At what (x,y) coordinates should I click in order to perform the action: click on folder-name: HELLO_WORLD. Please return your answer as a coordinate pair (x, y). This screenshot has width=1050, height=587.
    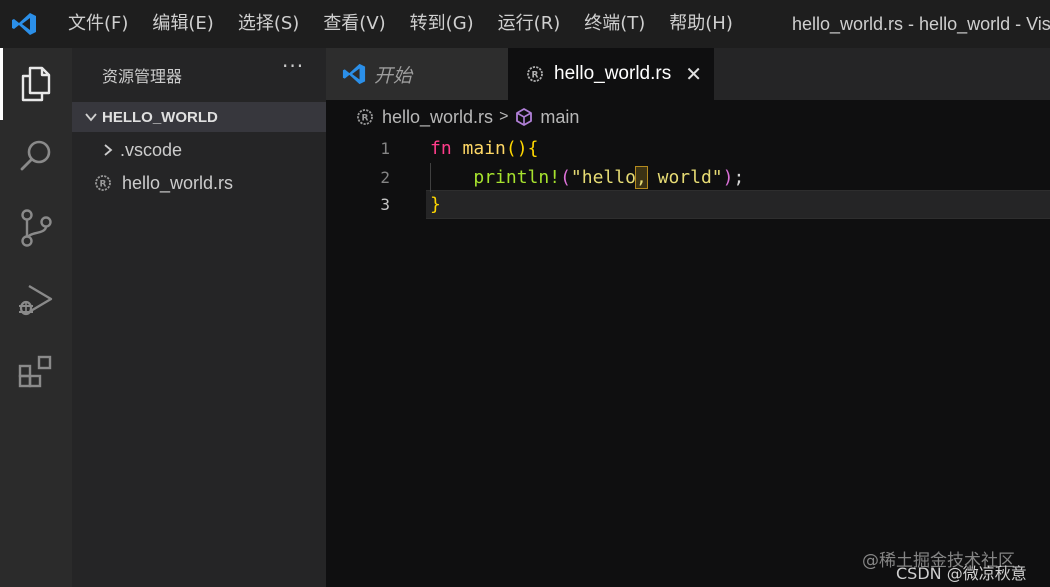
    Looking at the image, I should click on (160, 117).